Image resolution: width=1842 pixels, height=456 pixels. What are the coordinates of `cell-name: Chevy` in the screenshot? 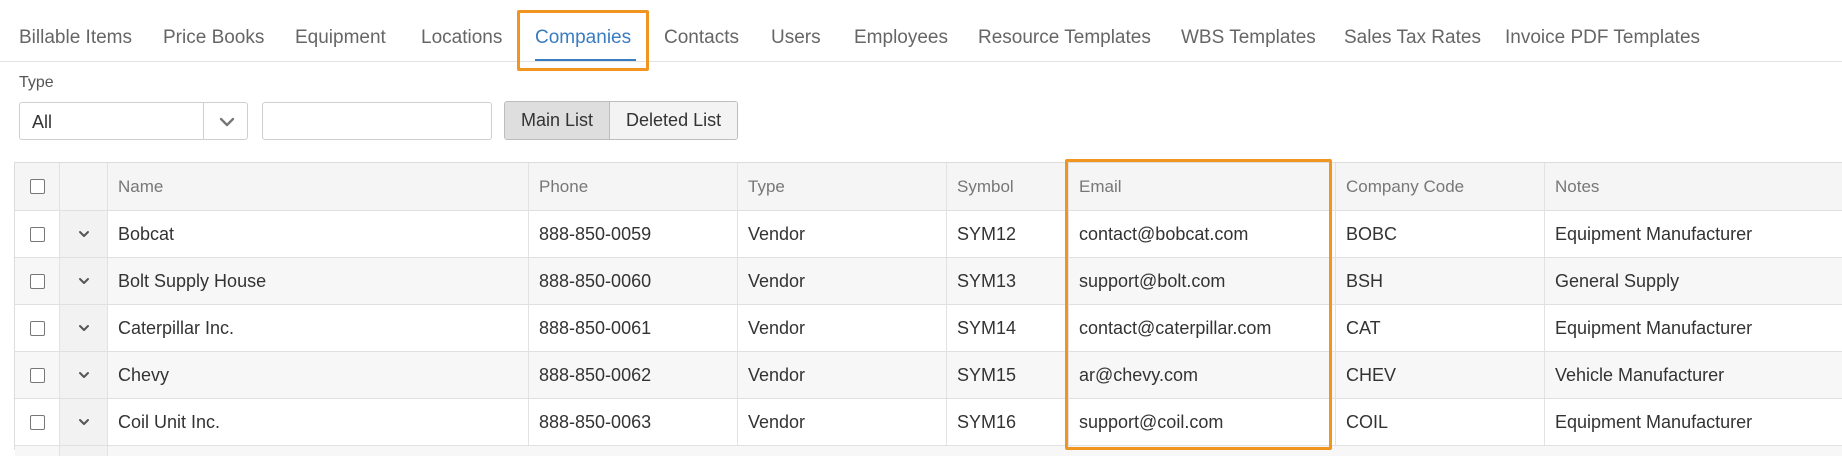 It's located at (318, 375).